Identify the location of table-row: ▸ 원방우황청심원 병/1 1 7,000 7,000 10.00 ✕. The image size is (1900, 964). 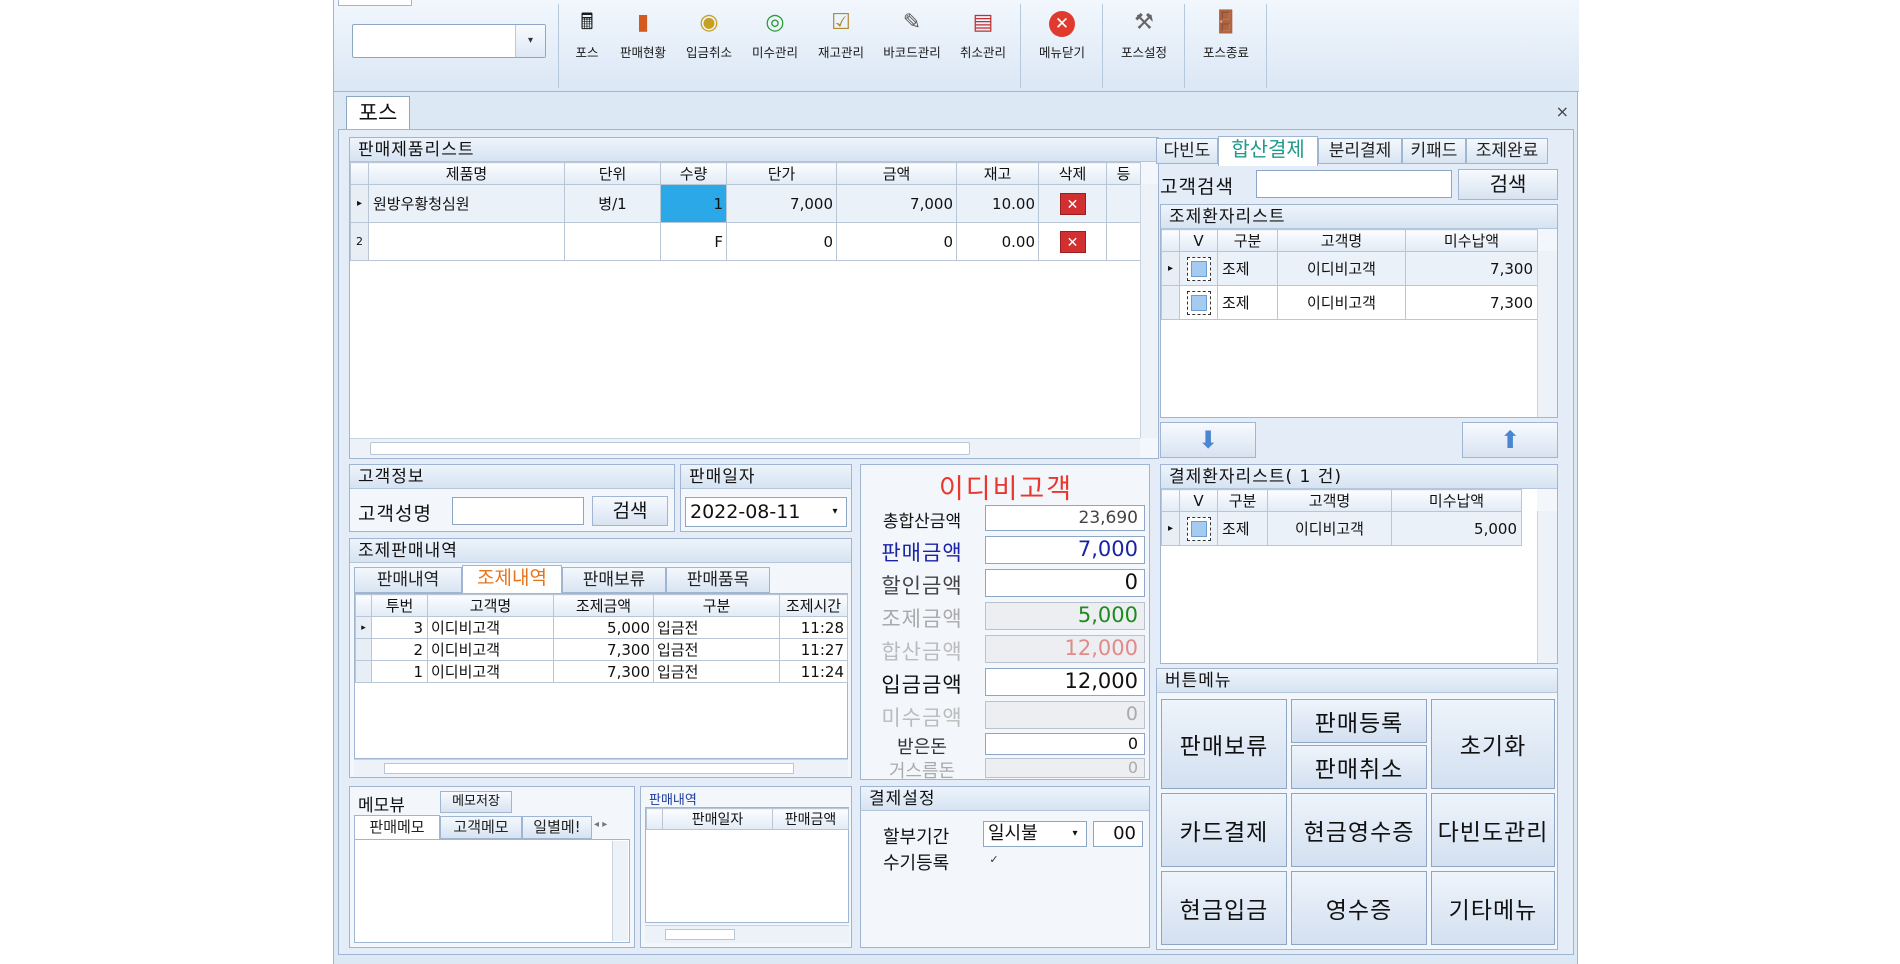
(745, 203).